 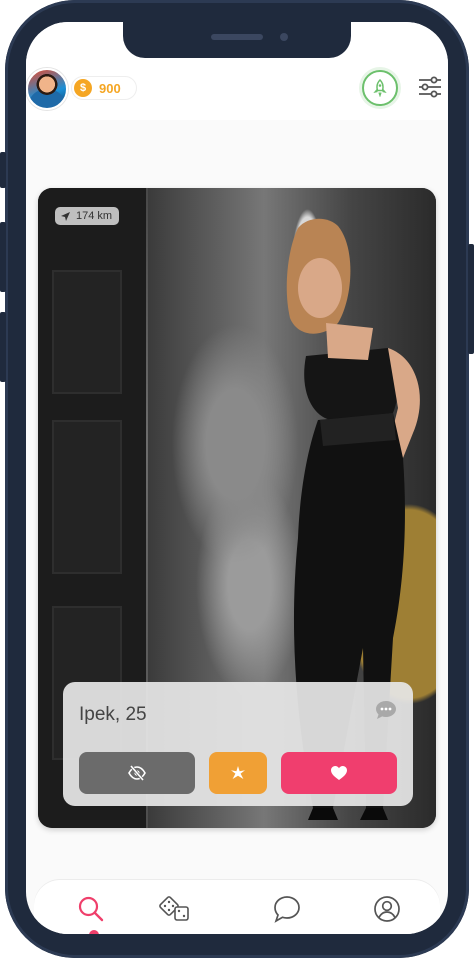 What do you see at coordinates (237, 37) in the screenshot?
I see `speaker-grille` at bounding box center [237, 37].